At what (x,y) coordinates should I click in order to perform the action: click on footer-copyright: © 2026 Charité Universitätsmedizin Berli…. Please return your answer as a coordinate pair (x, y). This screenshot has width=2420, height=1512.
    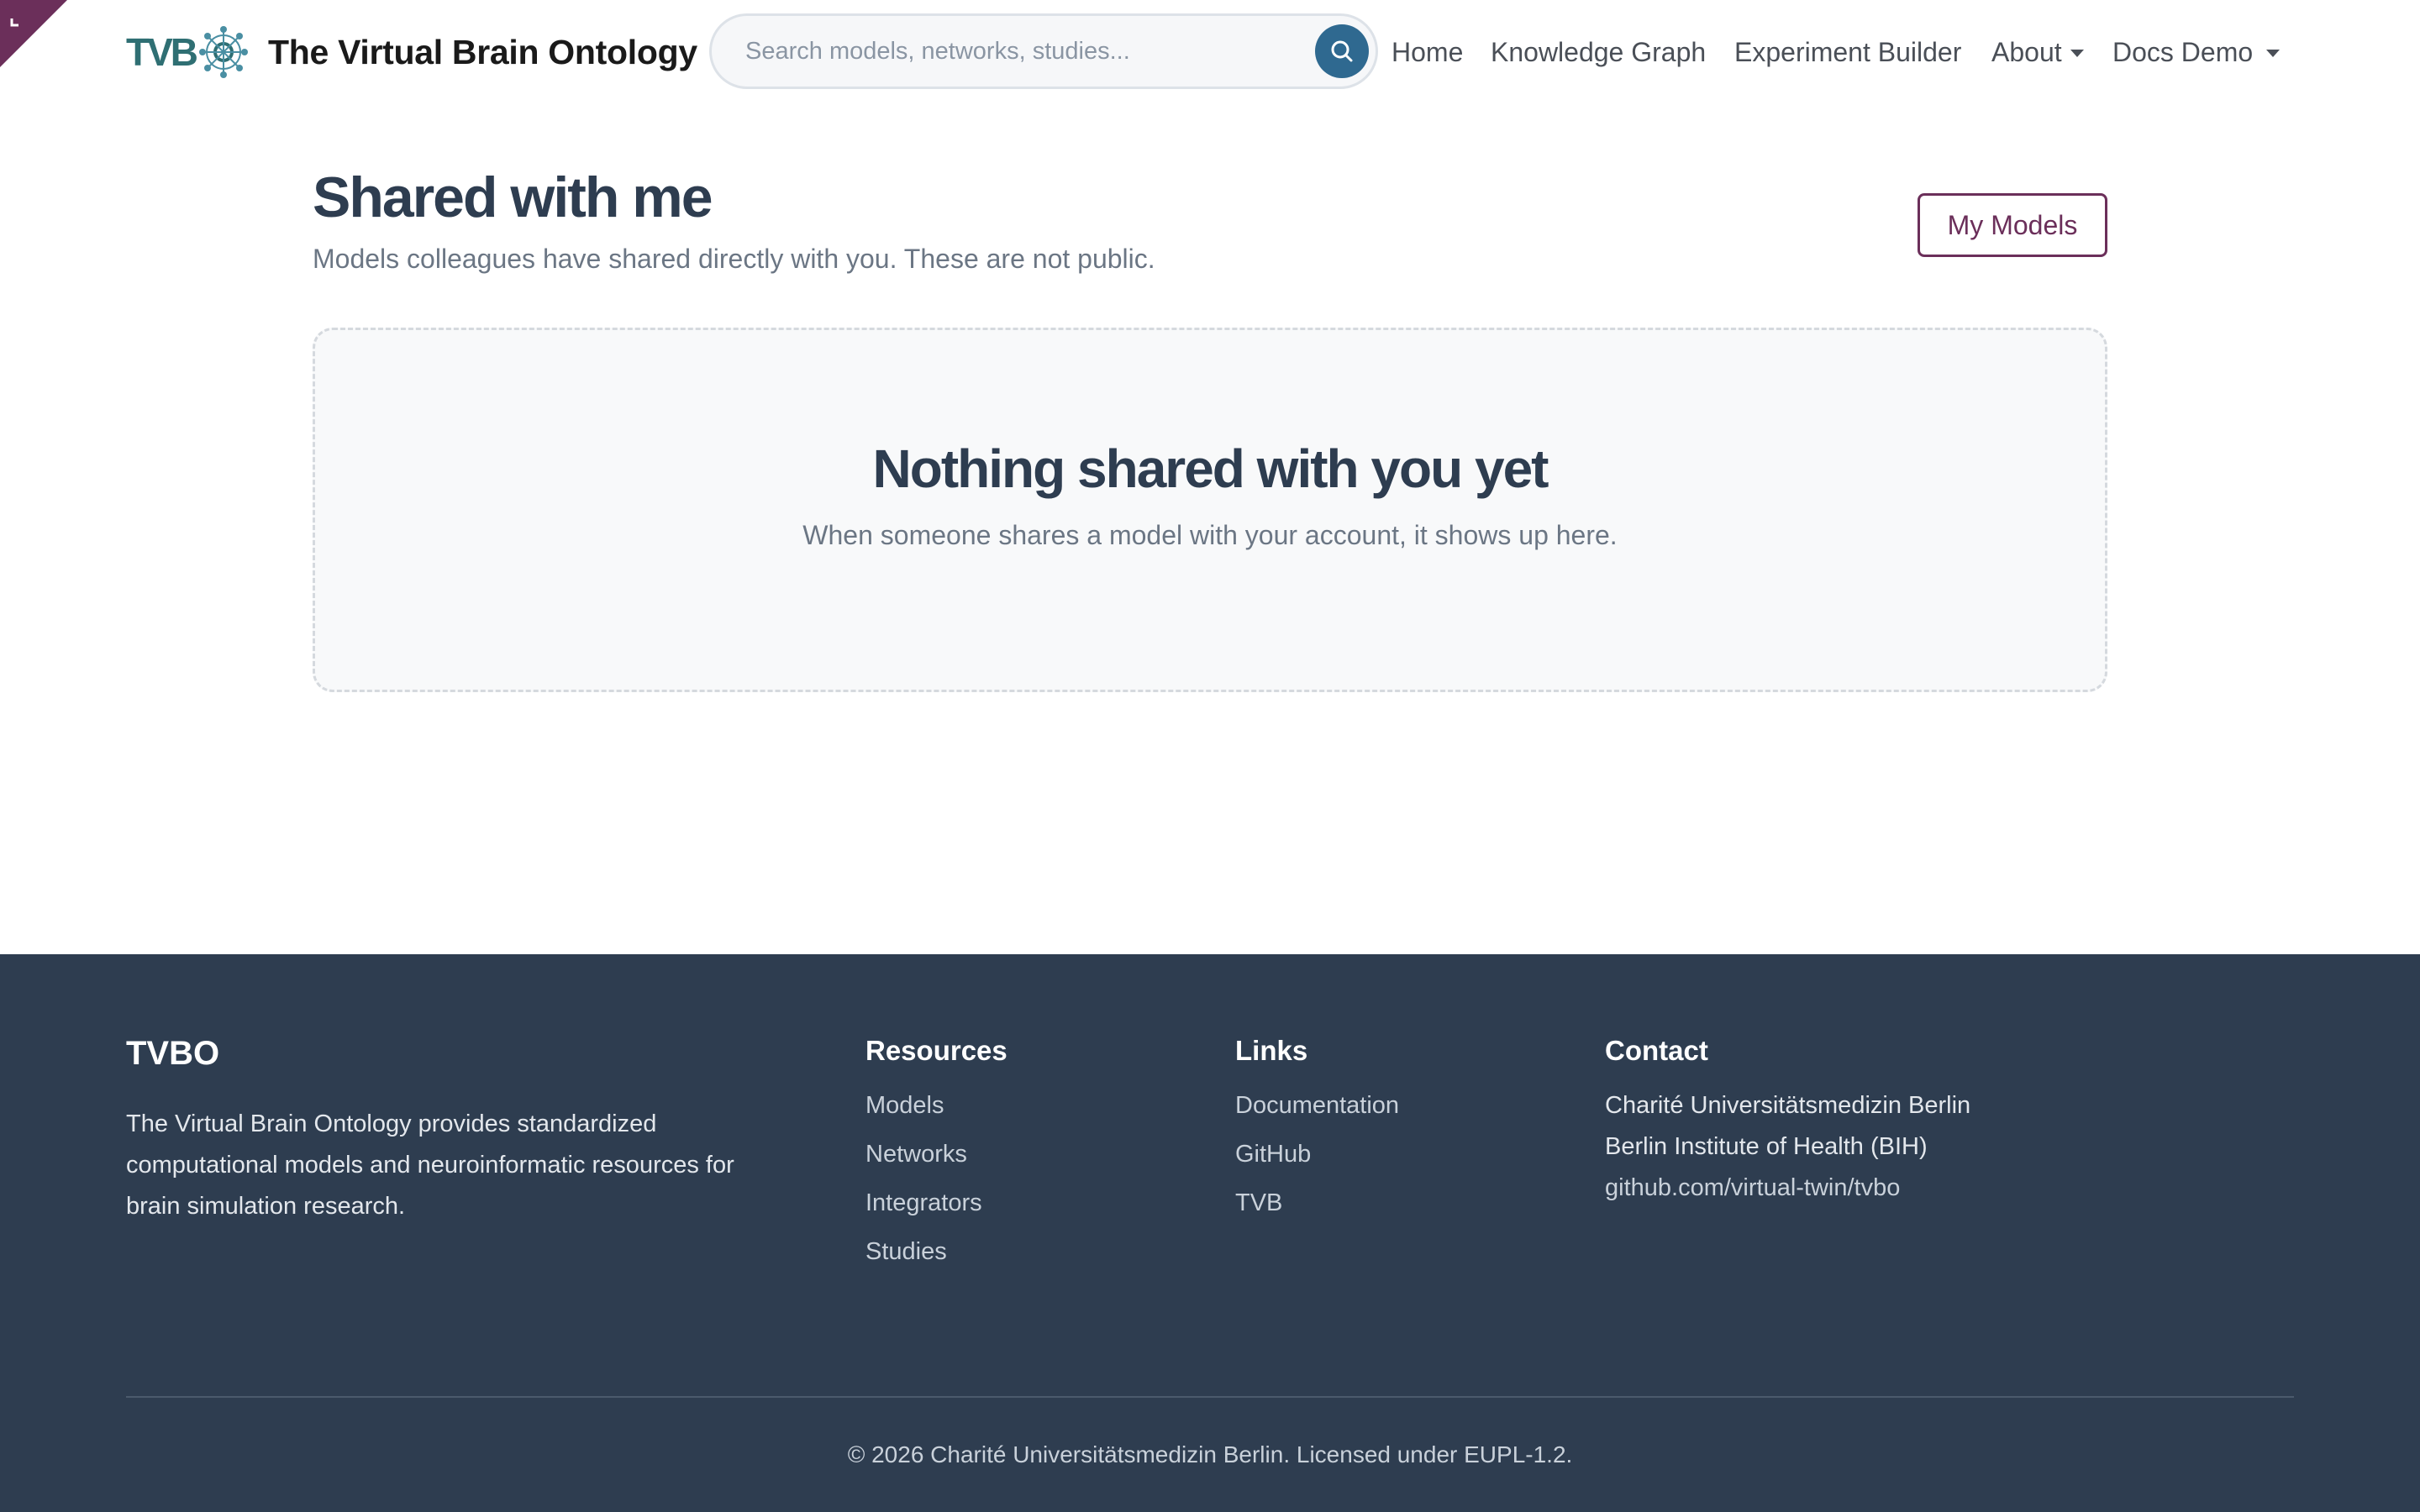
    Looking at the image, I should click on (1210, 1454).